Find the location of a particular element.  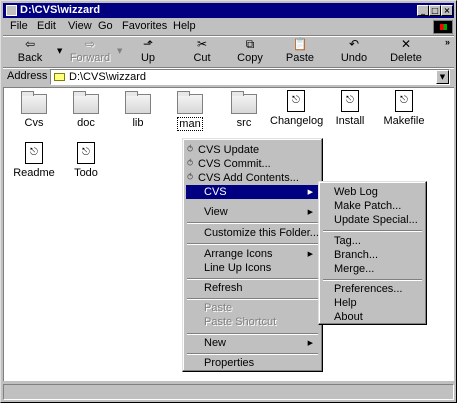

file-item: ⎋ Changelog is located at coordinates (296, 108).